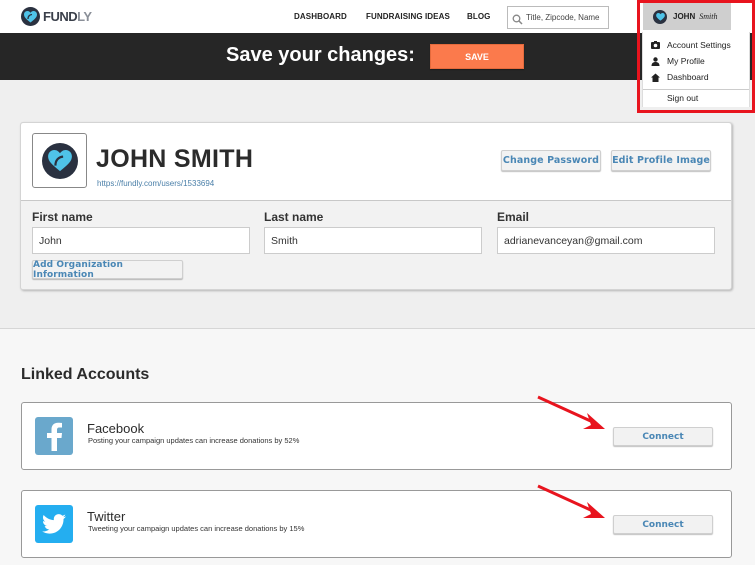 This screenshot has width=755, height=565. What do you see at coordinates (67, 16) in the screenshot?
I see `logo-text: FUNDLY` at bounding box center [67, 16].